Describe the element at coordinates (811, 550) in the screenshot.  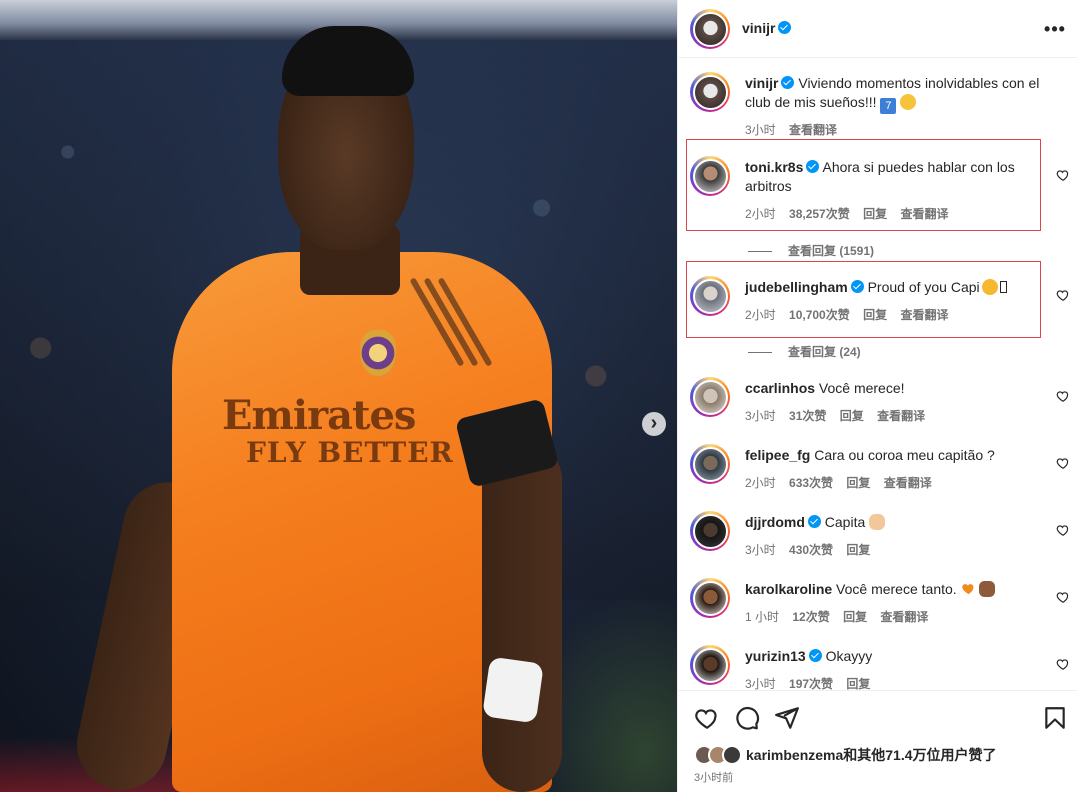
I see `comment-likes: 430次赞` at that location.